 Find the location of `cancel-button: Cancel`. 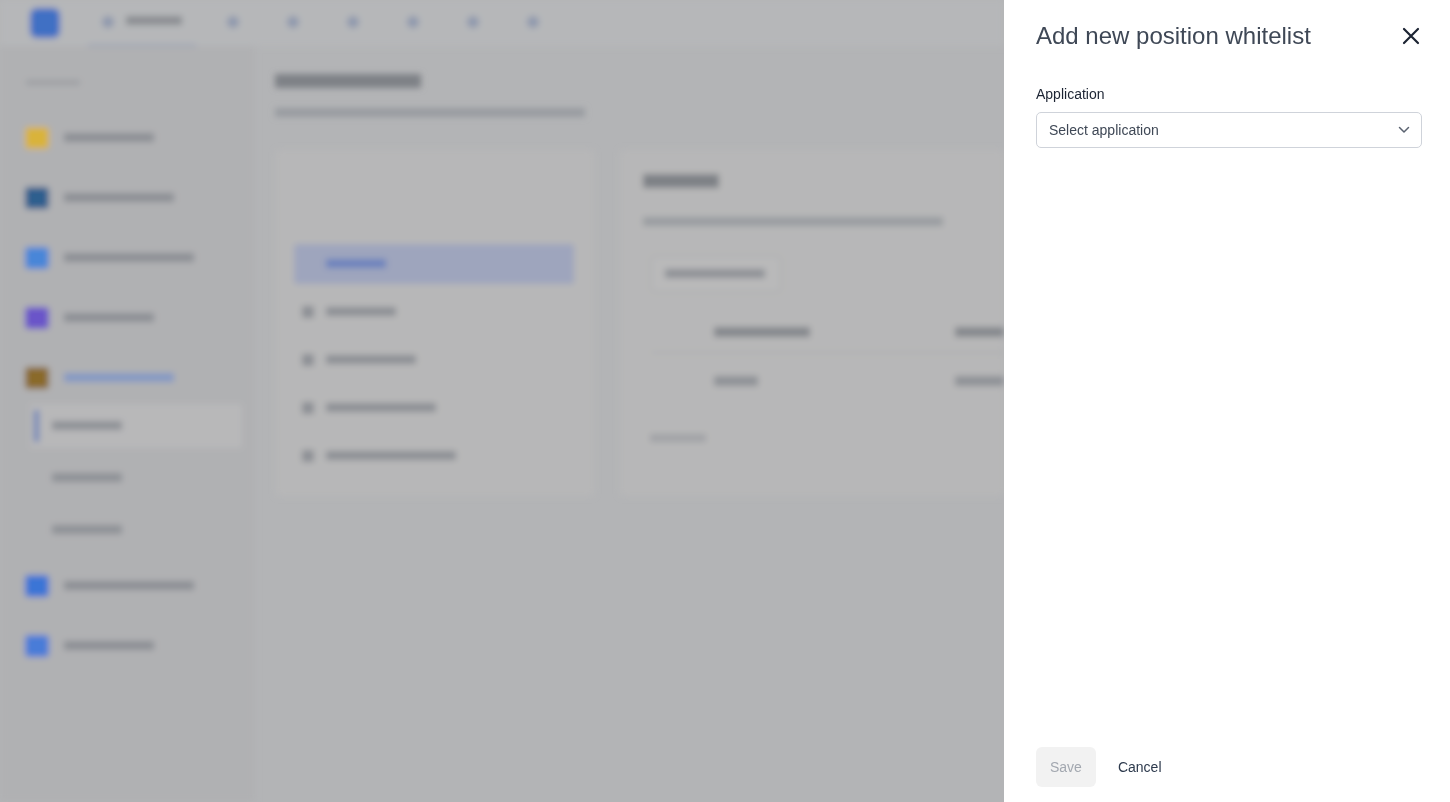

cancel-button: Cancel is located at coordinates (1139, 767).